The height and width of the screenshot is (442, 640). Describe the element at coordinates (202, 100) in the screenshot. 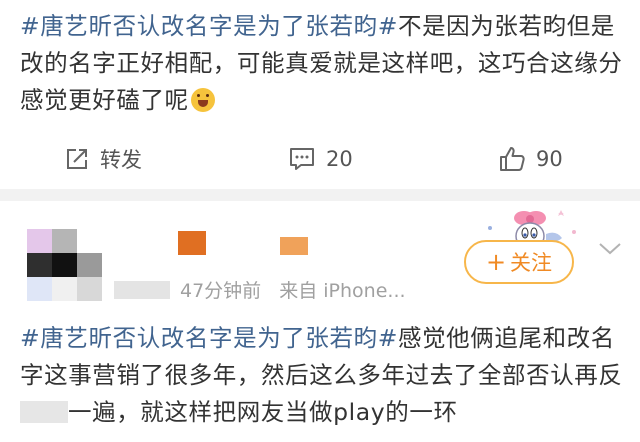

I see `grinning-face-emoji-icon` at that location.